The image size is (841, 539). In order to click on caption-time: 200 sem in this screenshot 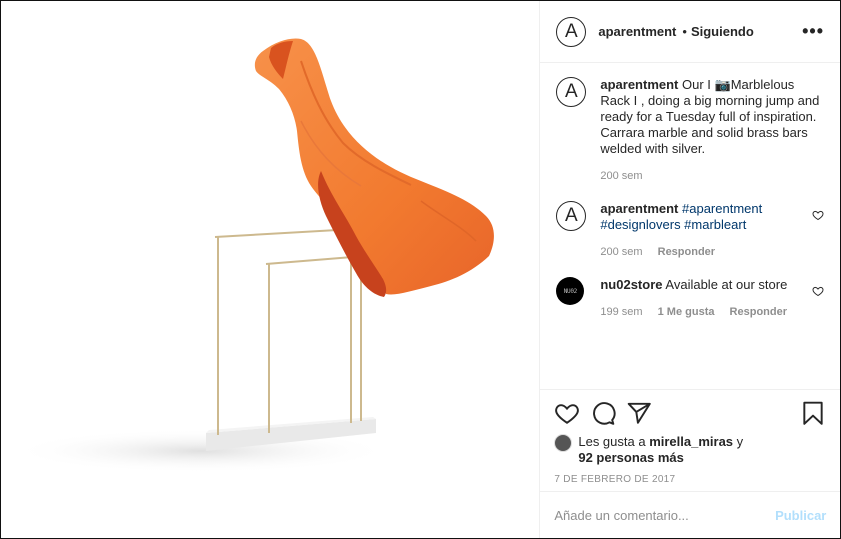, I will do `click(621, 176)`.